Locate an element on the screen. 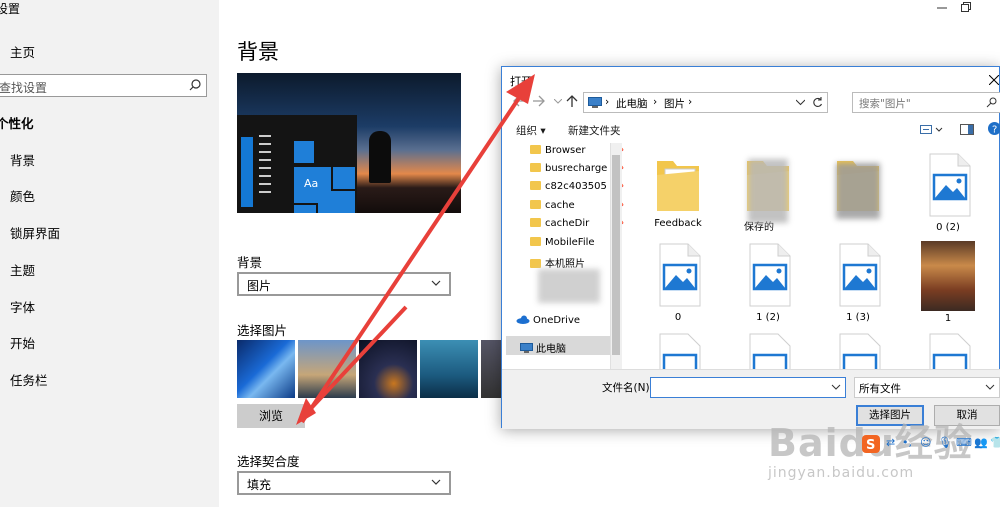 This screenshot has width=1000, height=507. microphone-icon: 🎙 is located at coordinates (945, 442).